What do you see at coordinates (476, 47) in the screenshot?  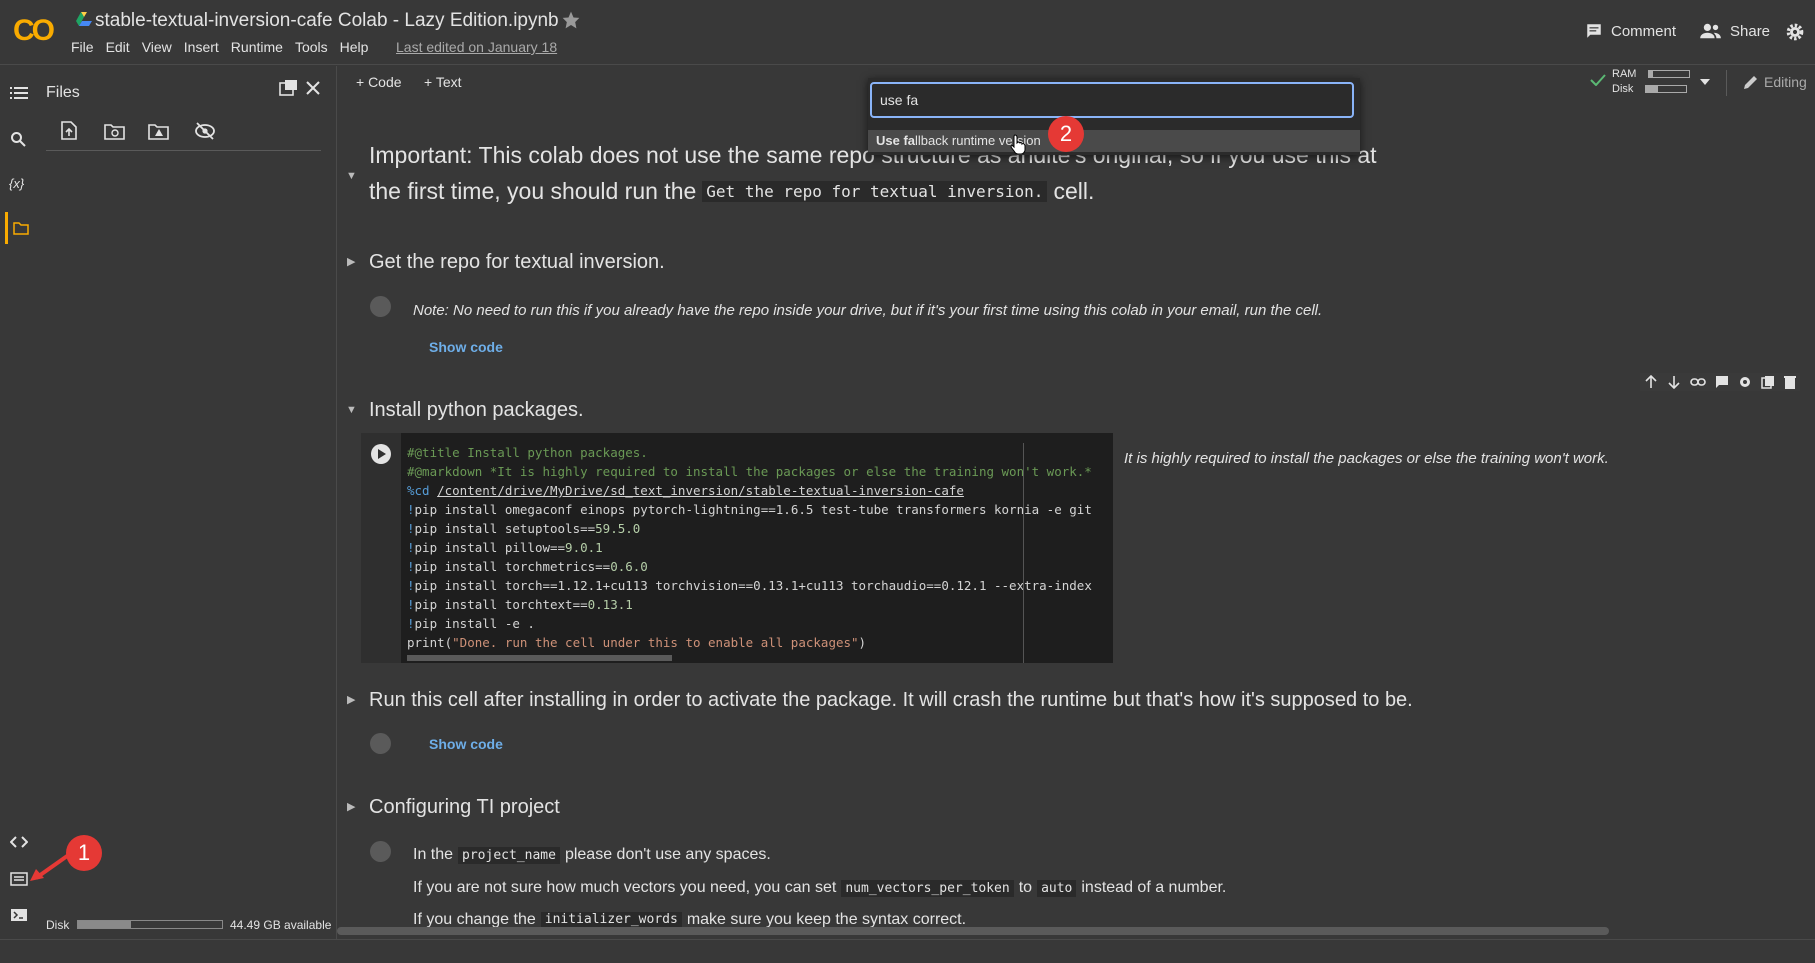 I see `last-edited-link: Last edited on January 18` at bounding box center [476, 47].